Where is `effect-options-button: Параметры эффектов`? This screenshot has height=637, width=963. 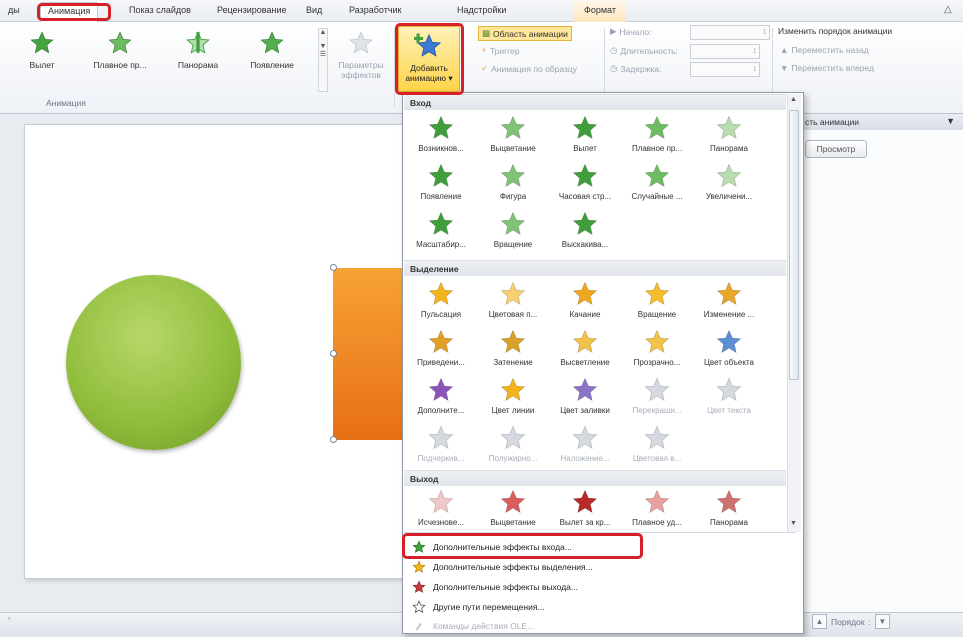 effect-options-button: Параметры эффектов is located at coordinates (361, 55).